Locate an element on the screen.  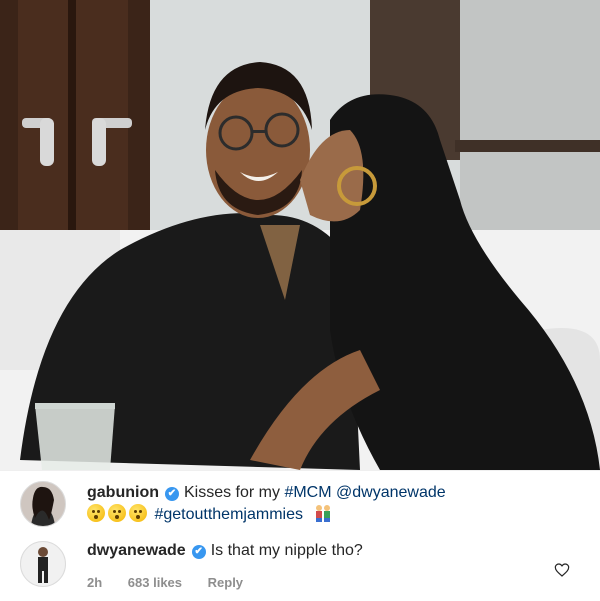
comment-line: dwyanewade ✔ Is that my nipple tho? is located at coordinates (225, 551).